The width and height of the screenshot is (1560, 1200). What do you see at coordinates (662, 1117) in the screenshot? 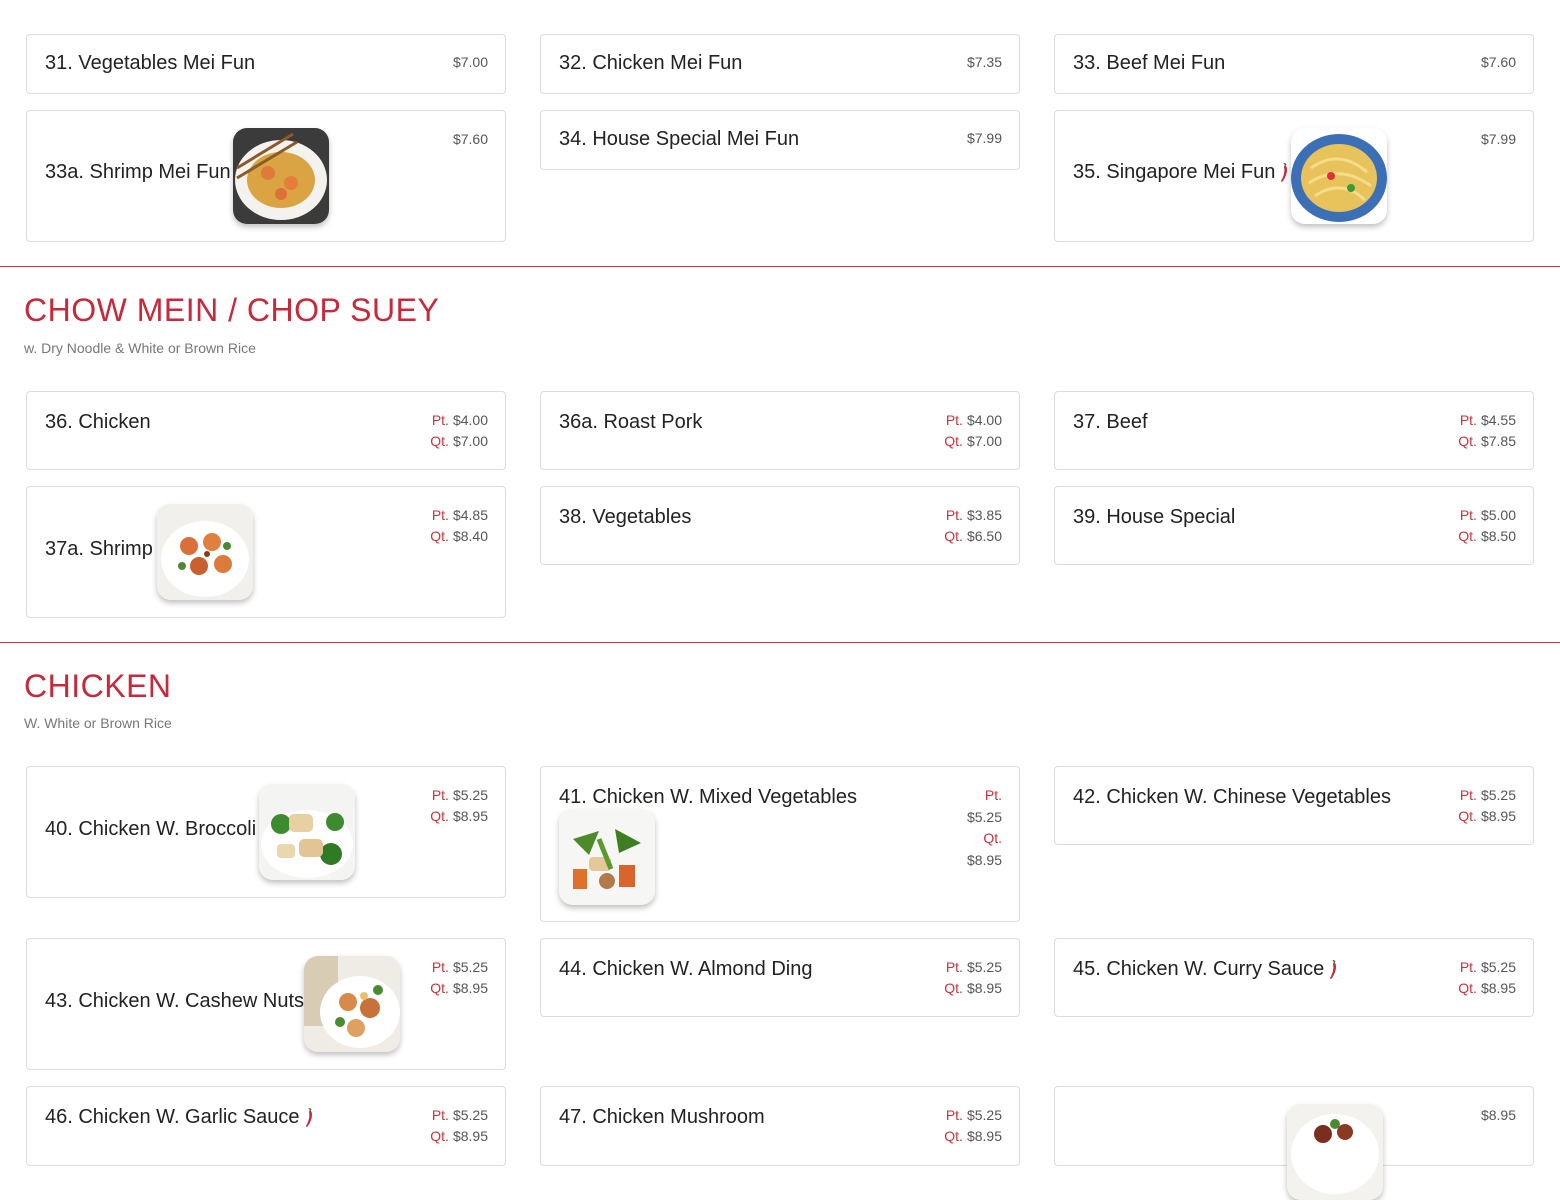
I see `item-name: 47. Chicken Mushroom` at bounding box center [662, 1117].